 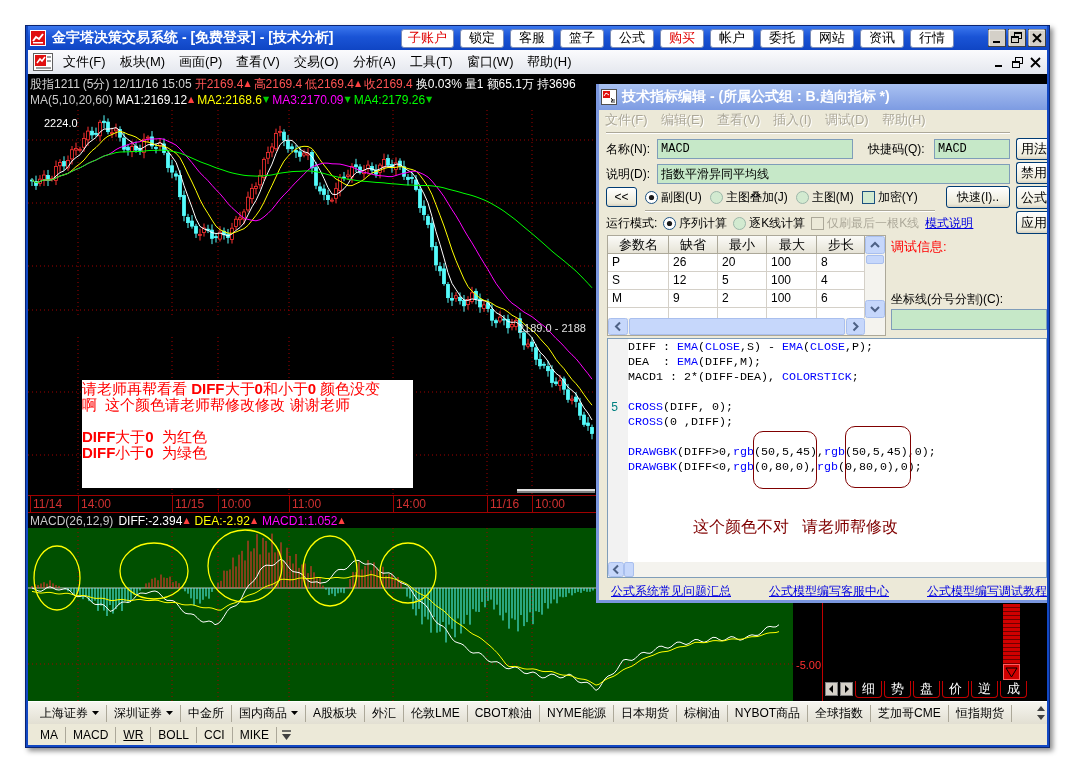 I want to click on side-button: 用法, so click(x=1031, y=149).